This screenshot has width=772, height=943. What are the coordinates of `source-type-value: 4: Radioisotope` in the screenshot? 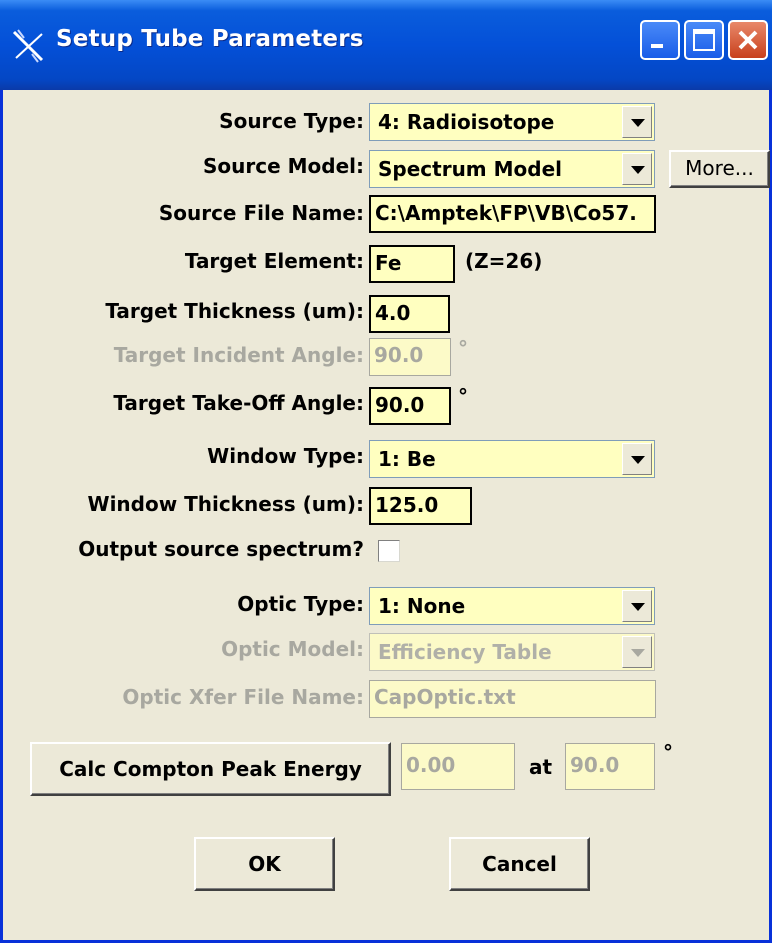 It's located at (466, 122).